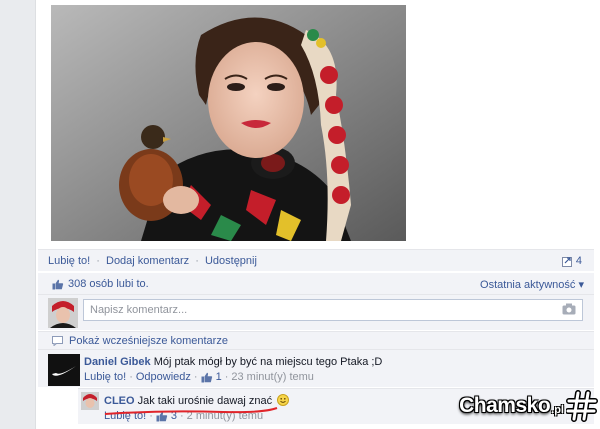 Image resolution: width=600 pixels, height=429 pixels. What do you see at coordinates (105, 377) in the screenshot?
I see `comment-like-link: Lubię to!` at bounding box center [105, 377].